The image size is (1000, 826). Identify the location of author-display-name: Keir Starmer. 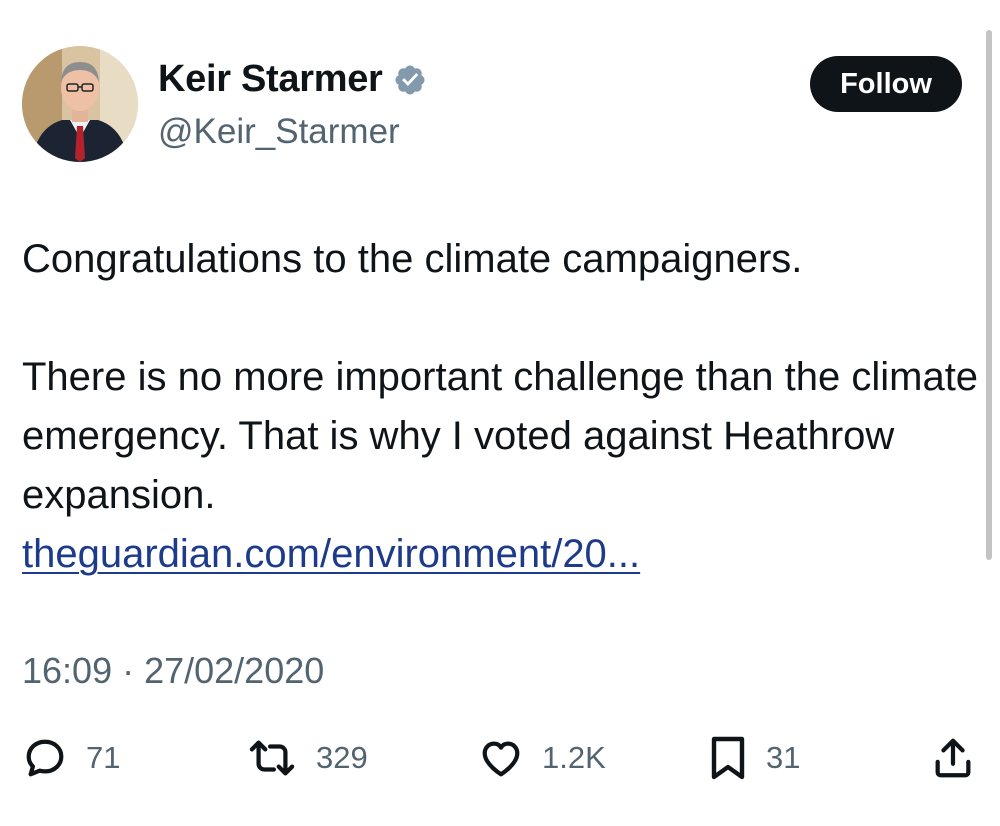
(292, 79).